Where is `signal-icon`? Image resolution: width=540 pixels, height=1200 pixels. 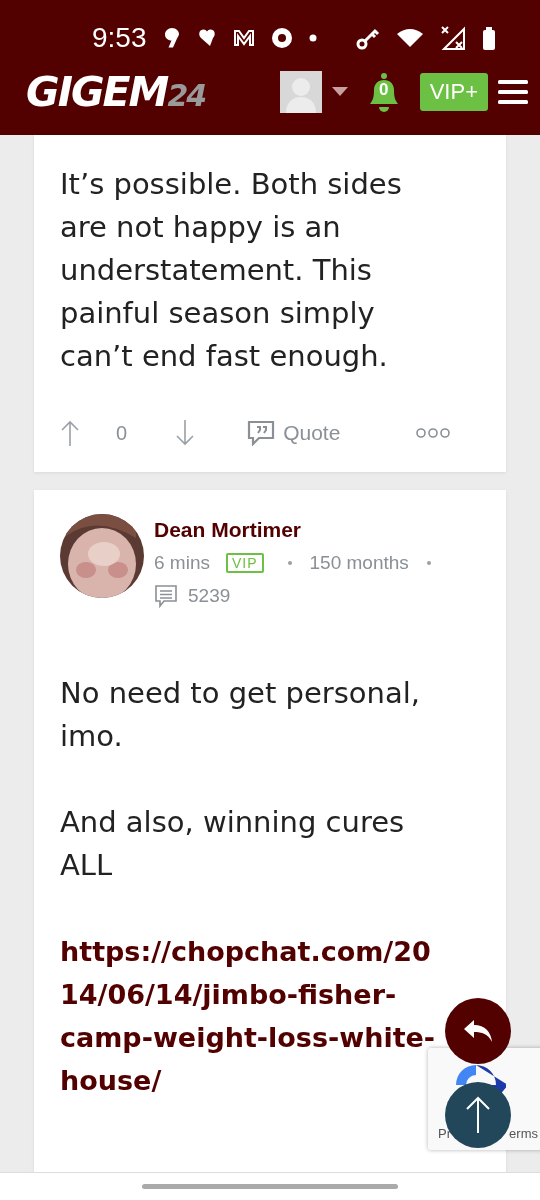 signal-icon is located at coordinates (453, 38).